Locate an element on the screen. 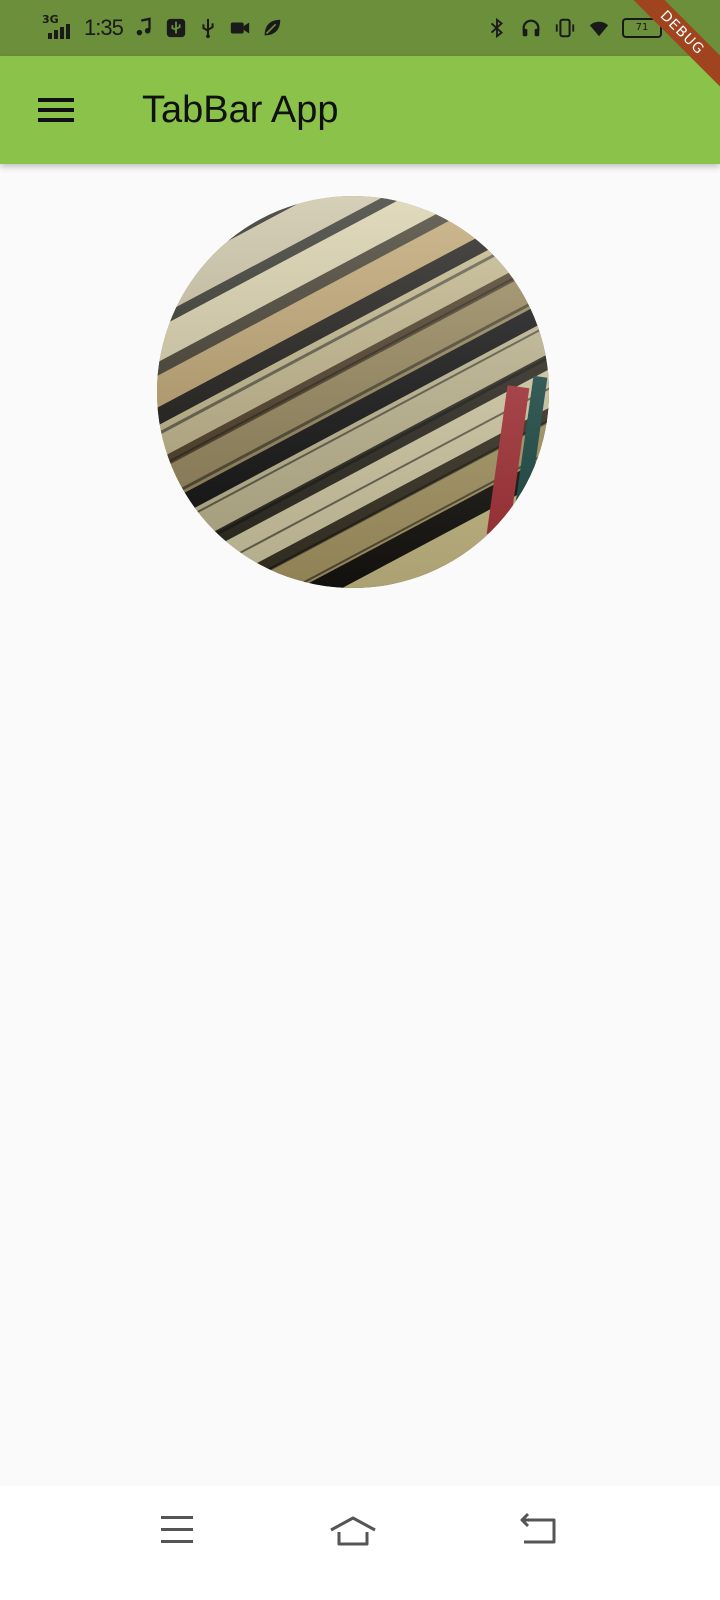 The width and height of the screenshot is (720, 1600). bluetooth-icon is located at coordinates (496, 28).